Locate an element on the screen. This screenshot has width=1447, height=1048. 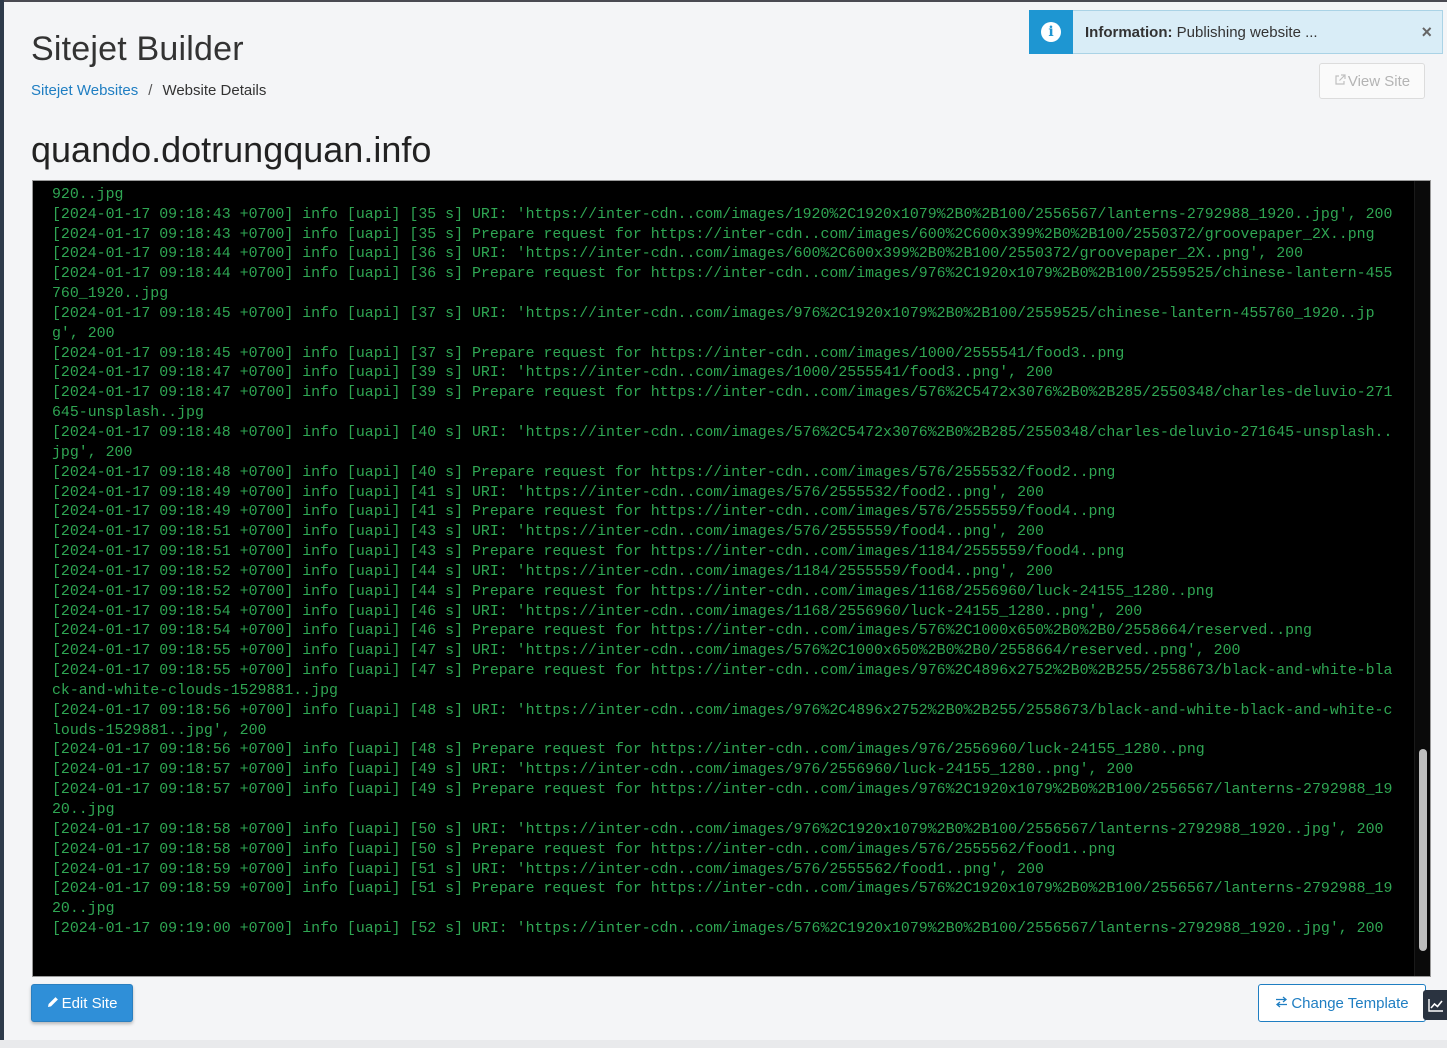
external-link-icon is located at coordinates (1340, 81).